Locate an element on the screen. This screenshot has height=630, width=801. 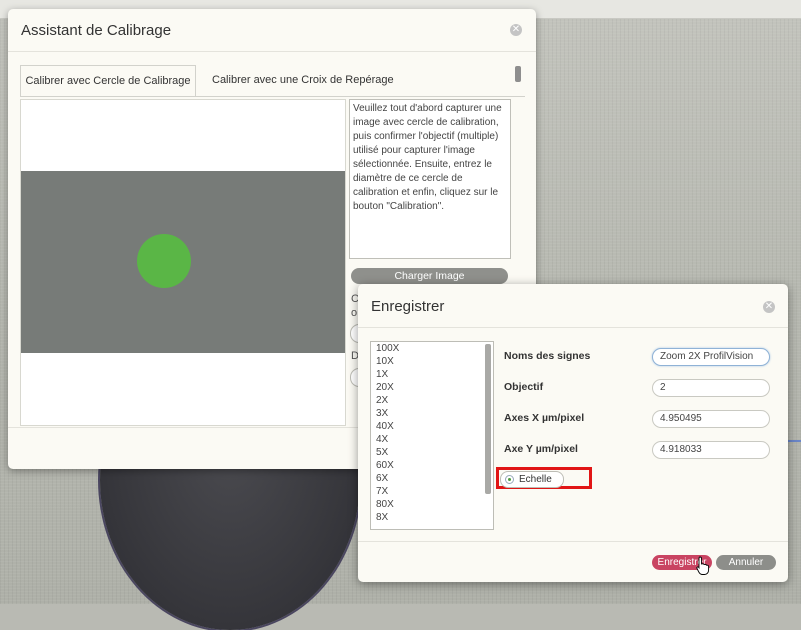
list-item: 2X is located at coordinates (432, 400).